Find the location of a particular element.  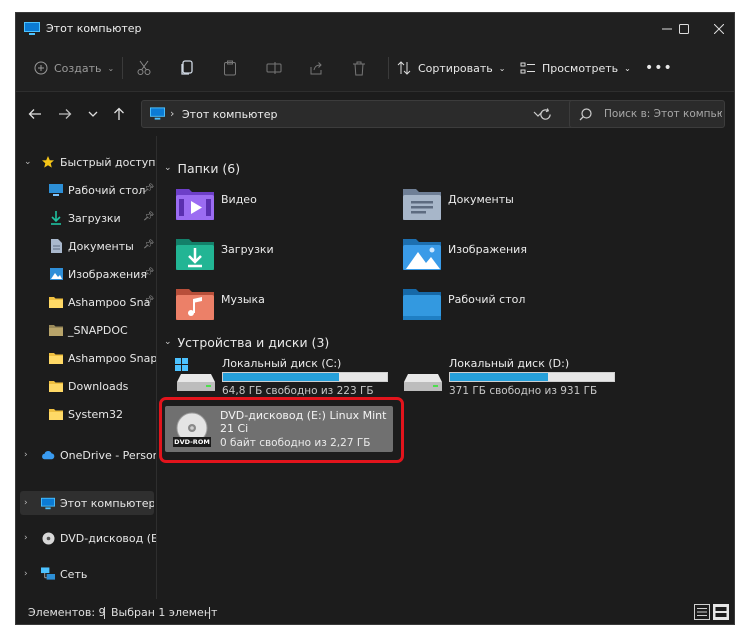

back-button is located at coordinates (35, 114).